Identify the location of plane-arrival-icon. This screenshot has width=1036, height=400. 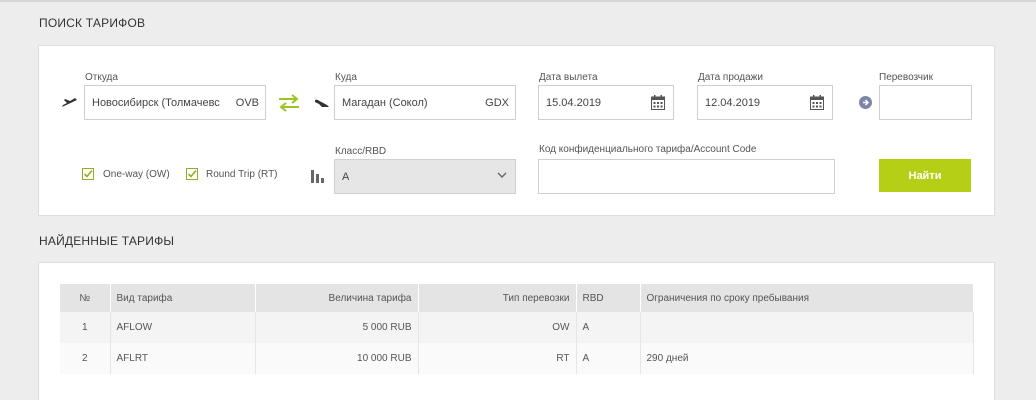
(321, 102).